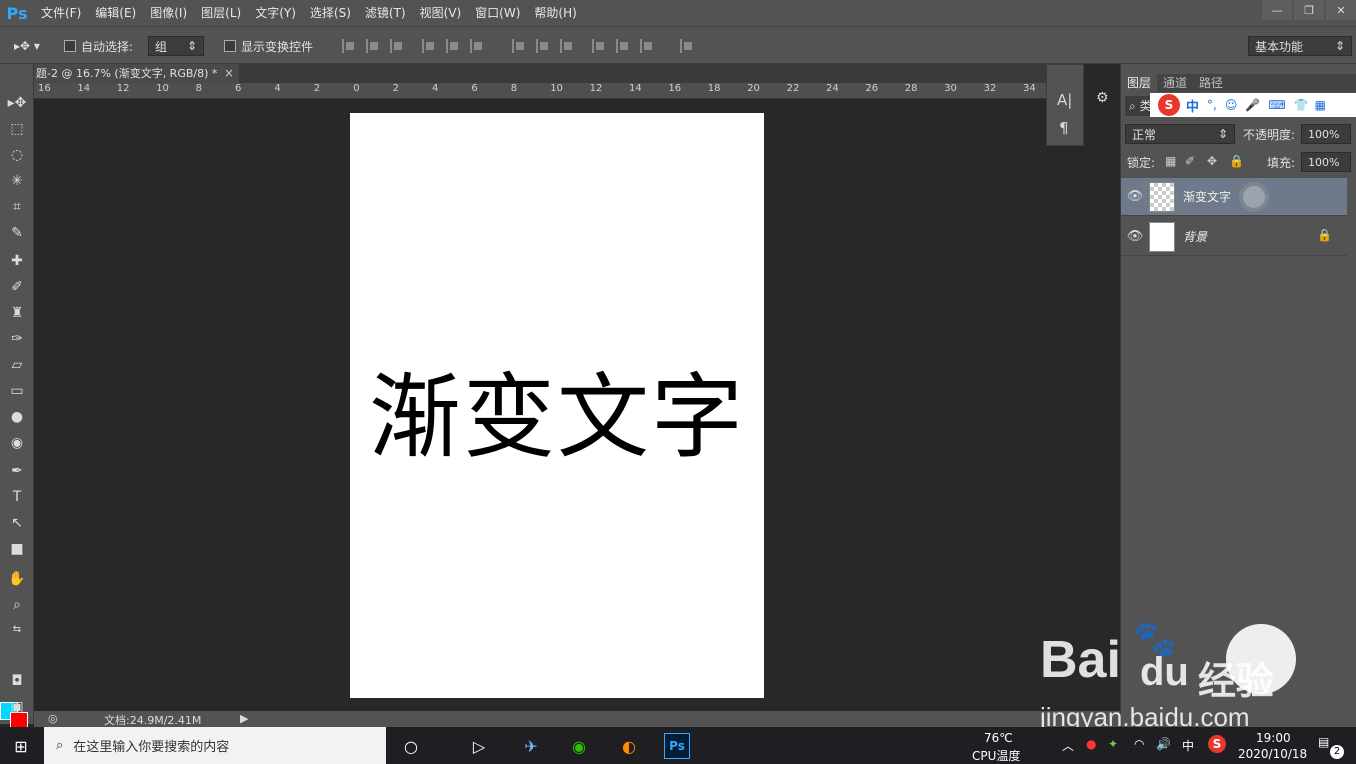 The width and height of the screenshot is (1356, 764). What do you see at coordinates (1163, 744) in the screenshot?
I see `volume-icon: 🔊` at bounding box center [1163, 744].